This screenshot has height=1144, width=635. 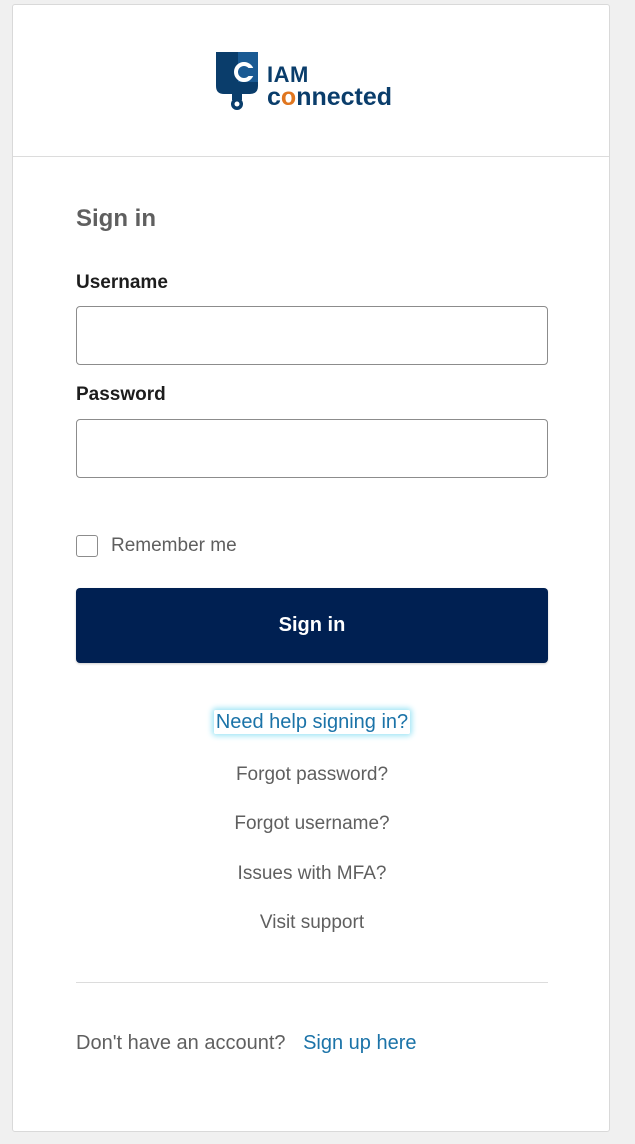 What do you see at coordinates (359, 1043) in the screenshot?
I see `sign-up-link: Sign up here` at bounding box center [359, 1043].